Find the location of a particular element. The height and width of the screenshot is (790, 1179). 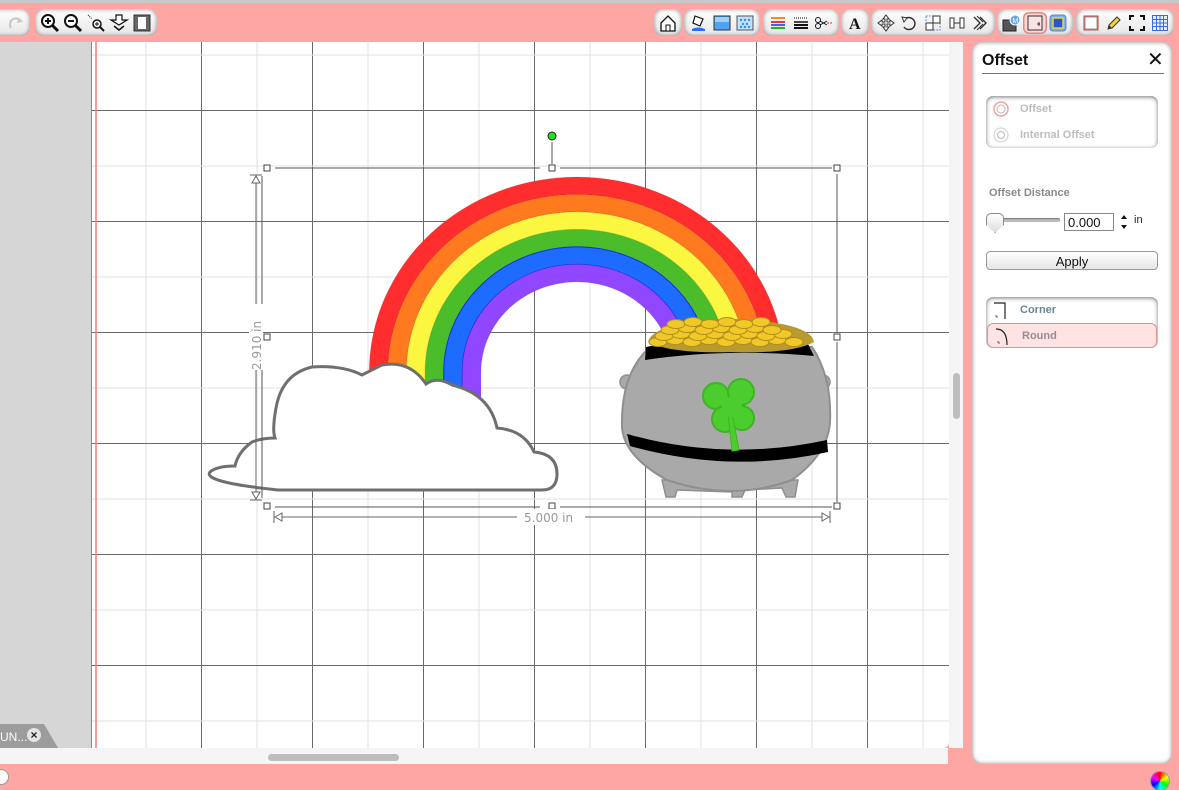

fill-pattern-button is located at coordinates (745, 23).